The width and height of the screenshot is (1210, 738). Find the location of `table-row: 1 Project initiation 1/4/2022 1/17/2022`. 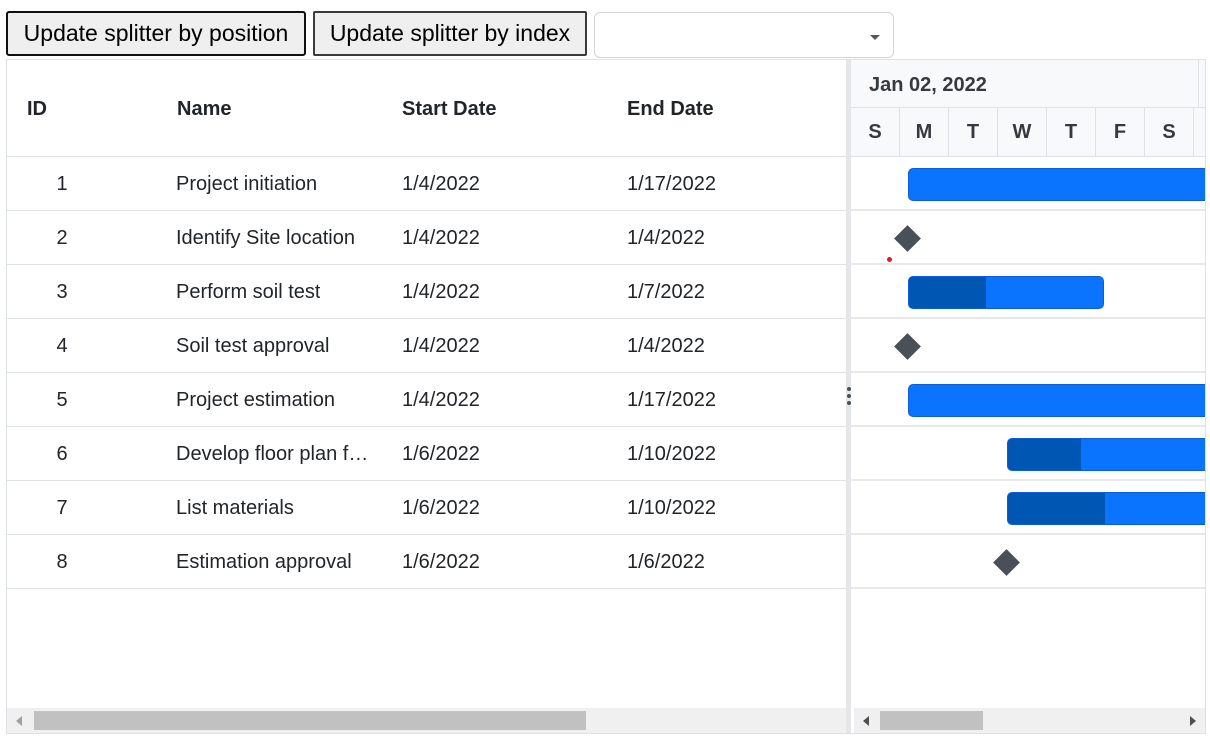

table-row: 1 Project initiation 1/4/2022 1/17/2022 is located at coordinates (426, 184).